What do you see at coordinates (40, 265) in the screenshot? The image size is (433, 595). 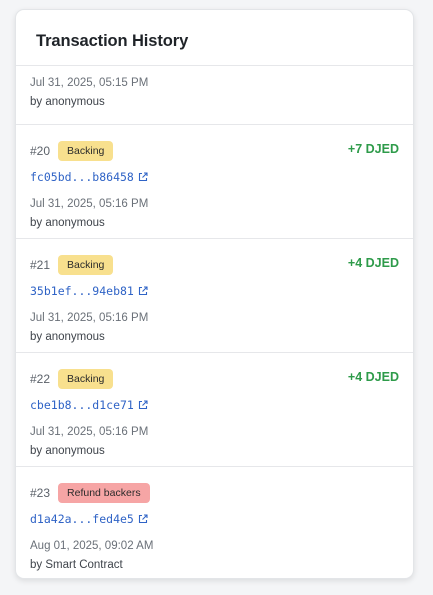 I see `transaction-number: #21` at bounding box center [40, 265].